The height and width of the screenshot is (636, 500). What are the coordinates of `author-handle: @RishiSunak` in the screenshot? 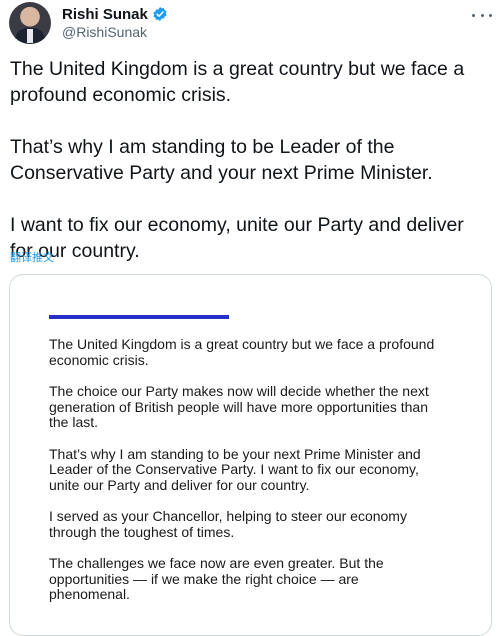 It's located at (104, 32).